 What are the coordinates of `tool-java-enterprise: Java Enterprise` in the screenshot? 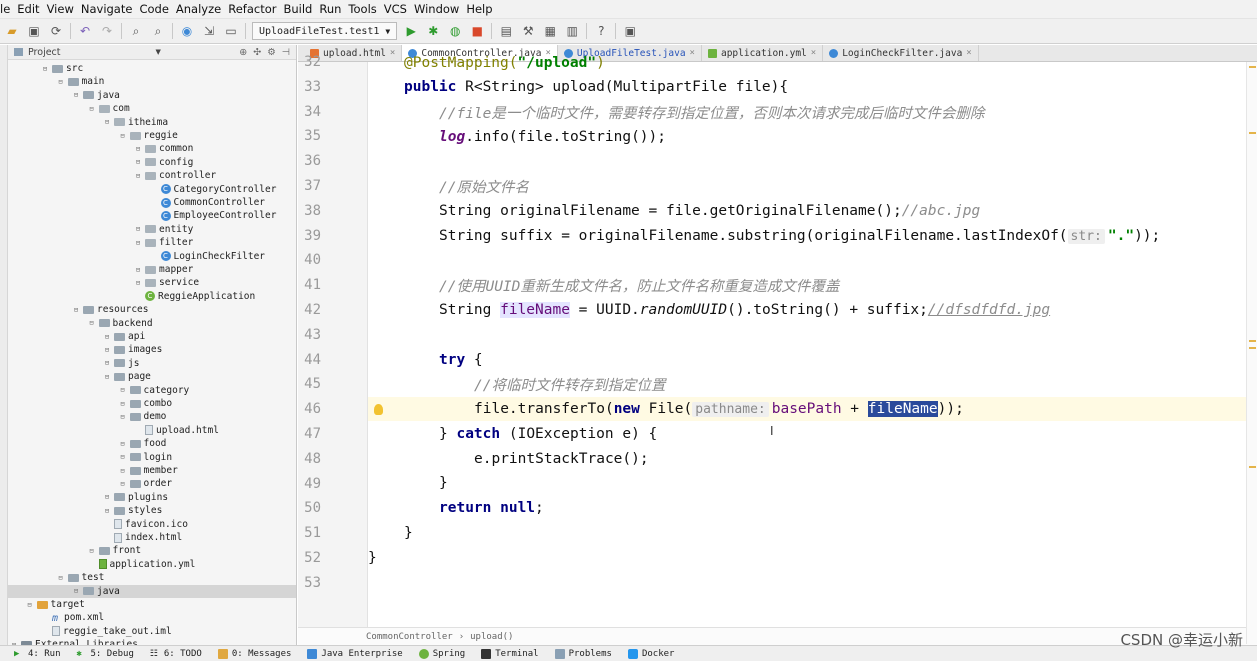 It's located at (355, 653).